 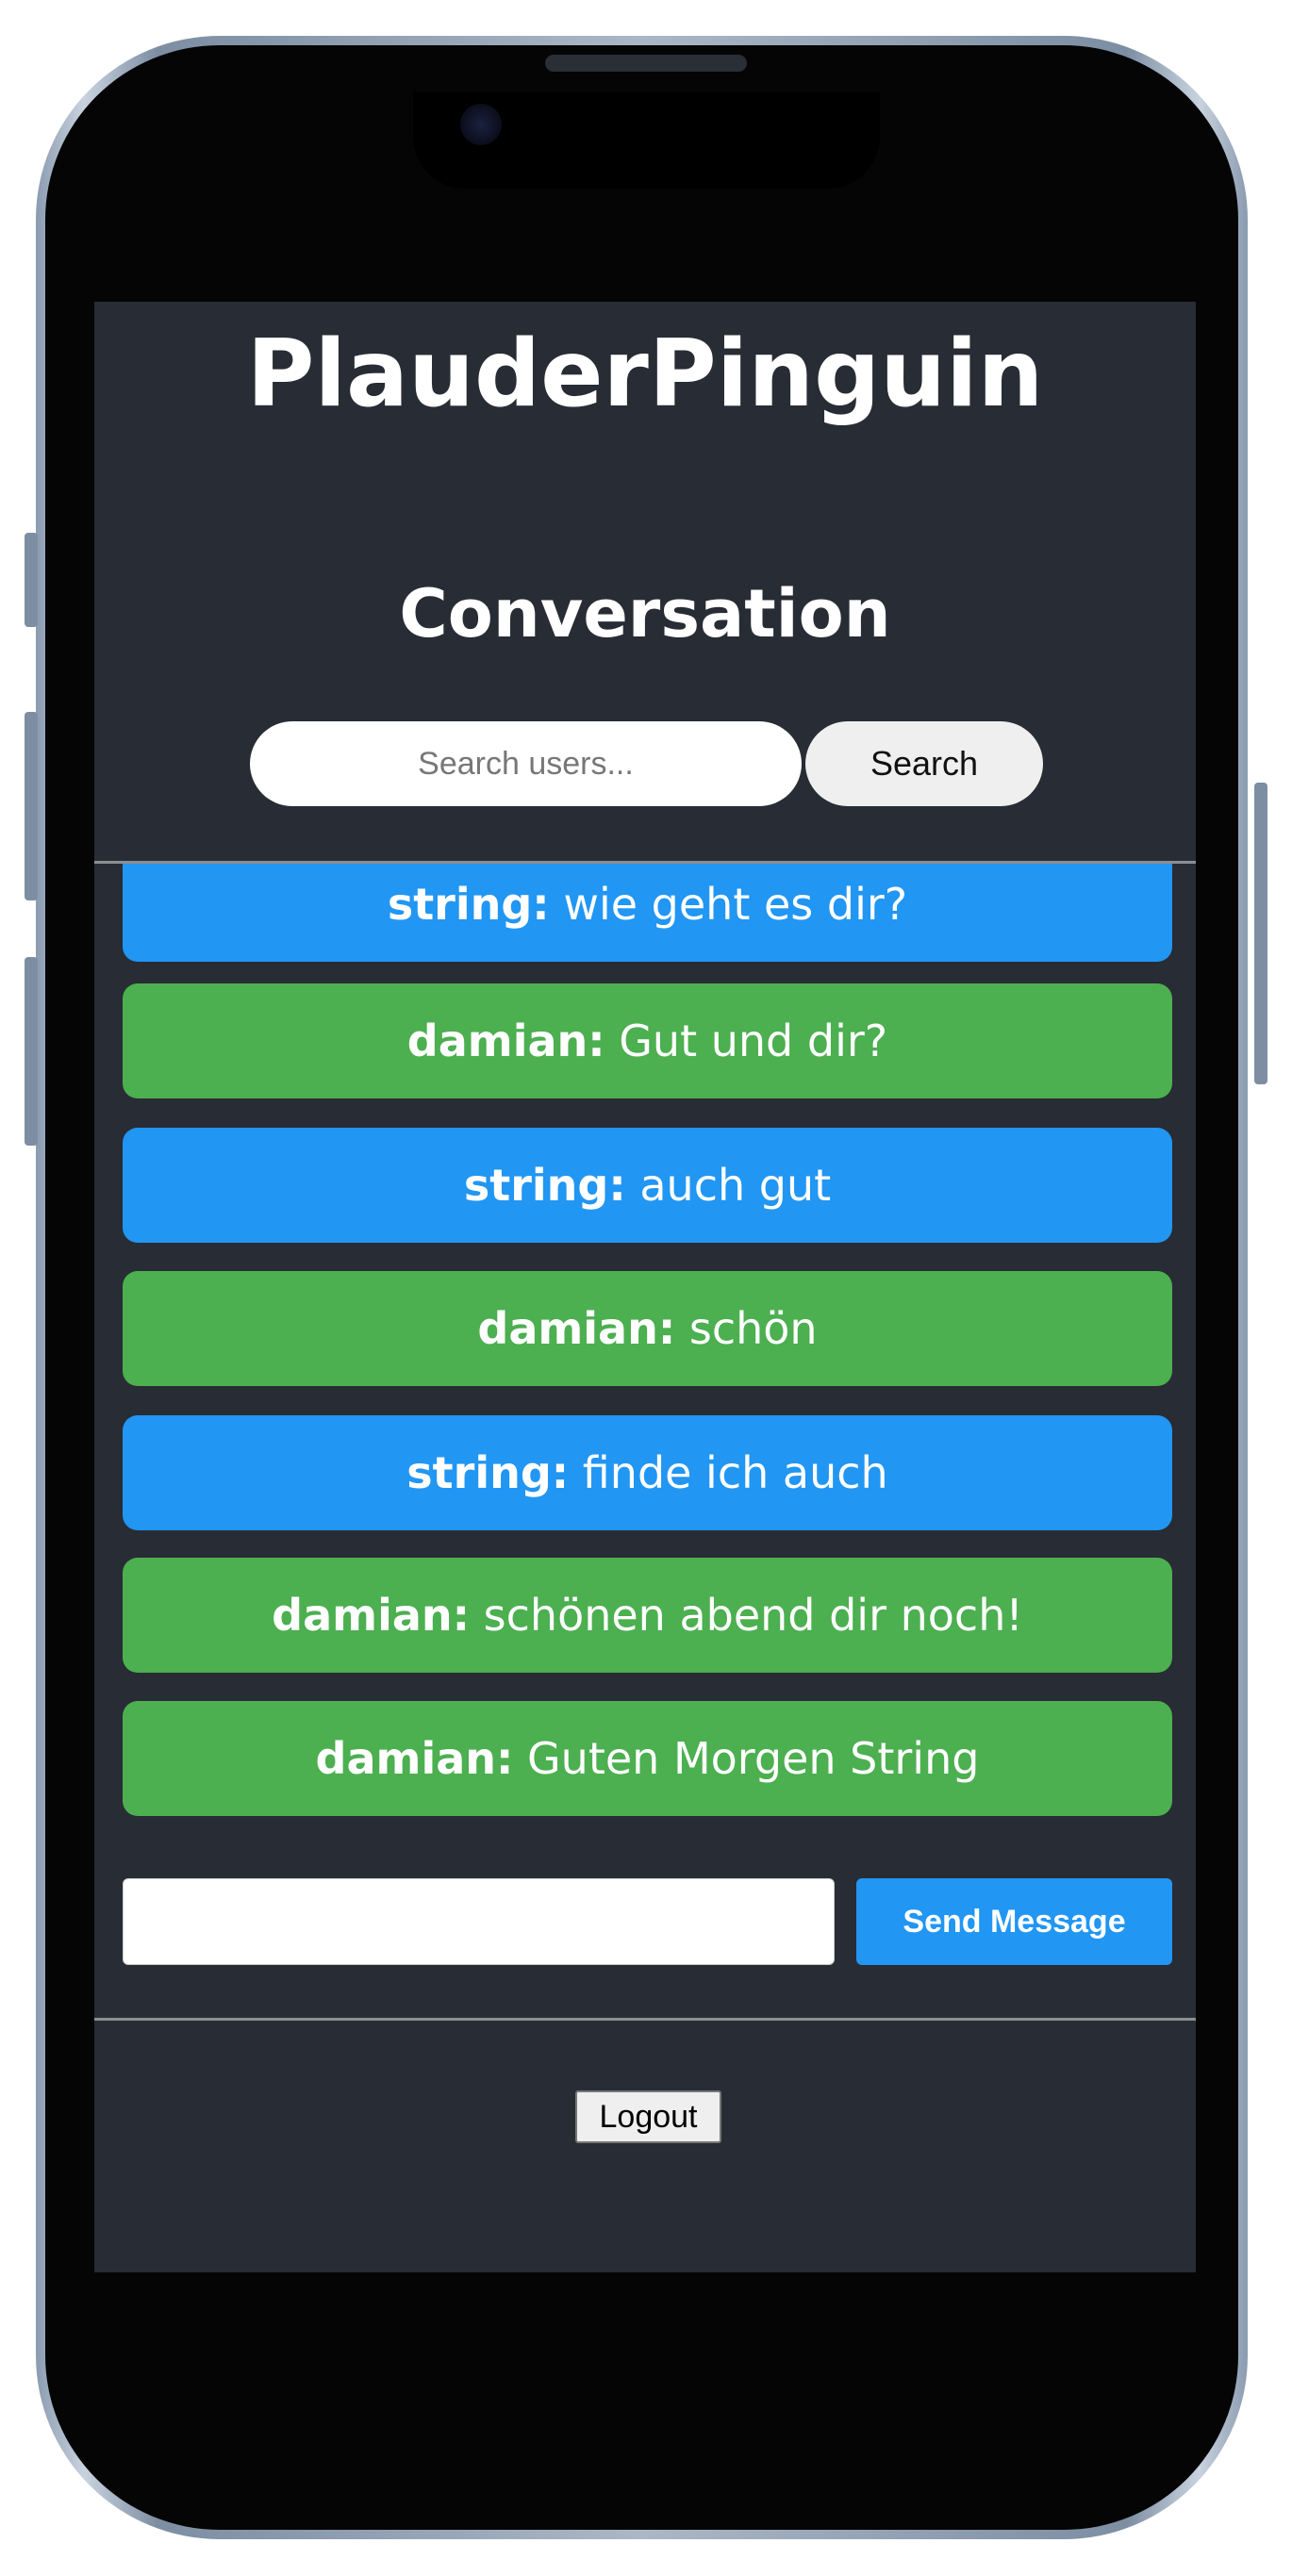 I want to click on search-button: Search, so click(x=924, y=763).